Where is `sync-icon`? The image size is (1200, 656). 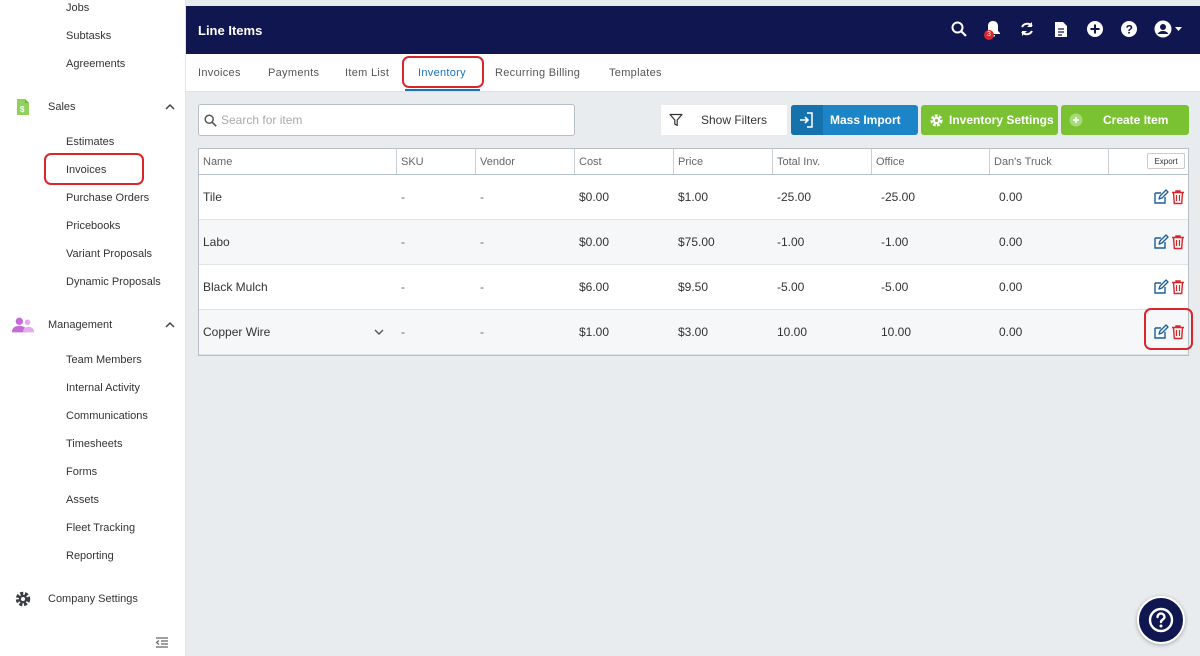 sync-icon is located at coordinates (1027, 29).